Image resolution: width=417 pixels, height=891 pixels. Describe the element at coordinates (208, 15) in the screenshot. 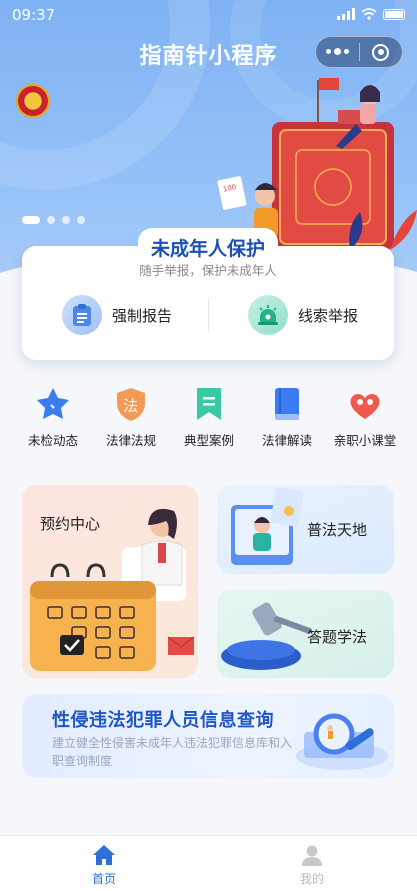

I see `status-bar: 09:37` at that location.